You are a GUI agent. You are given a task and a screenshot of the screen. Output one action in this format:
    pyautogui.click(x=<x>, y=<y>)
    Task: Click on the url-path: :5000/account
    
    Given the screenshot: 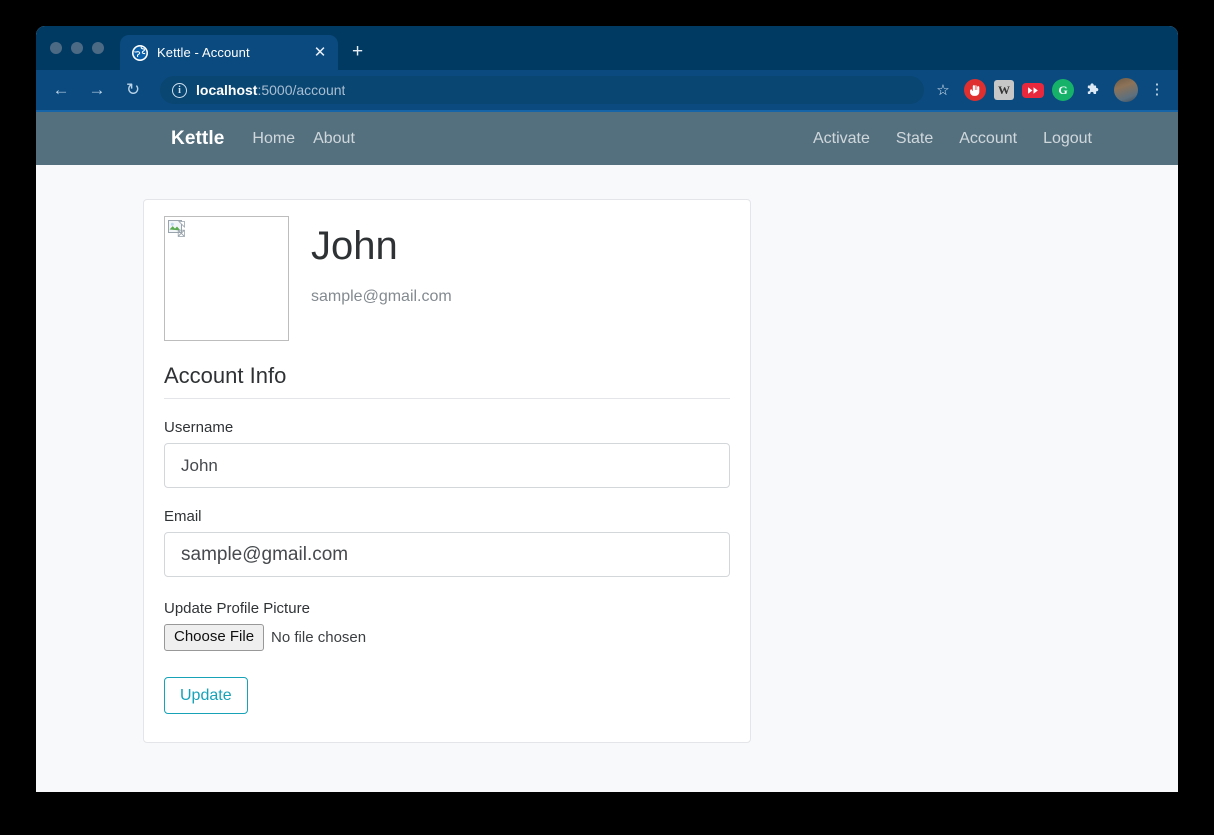 What is the action you would take?
    pyautogui.click(x=301, y=90)
    